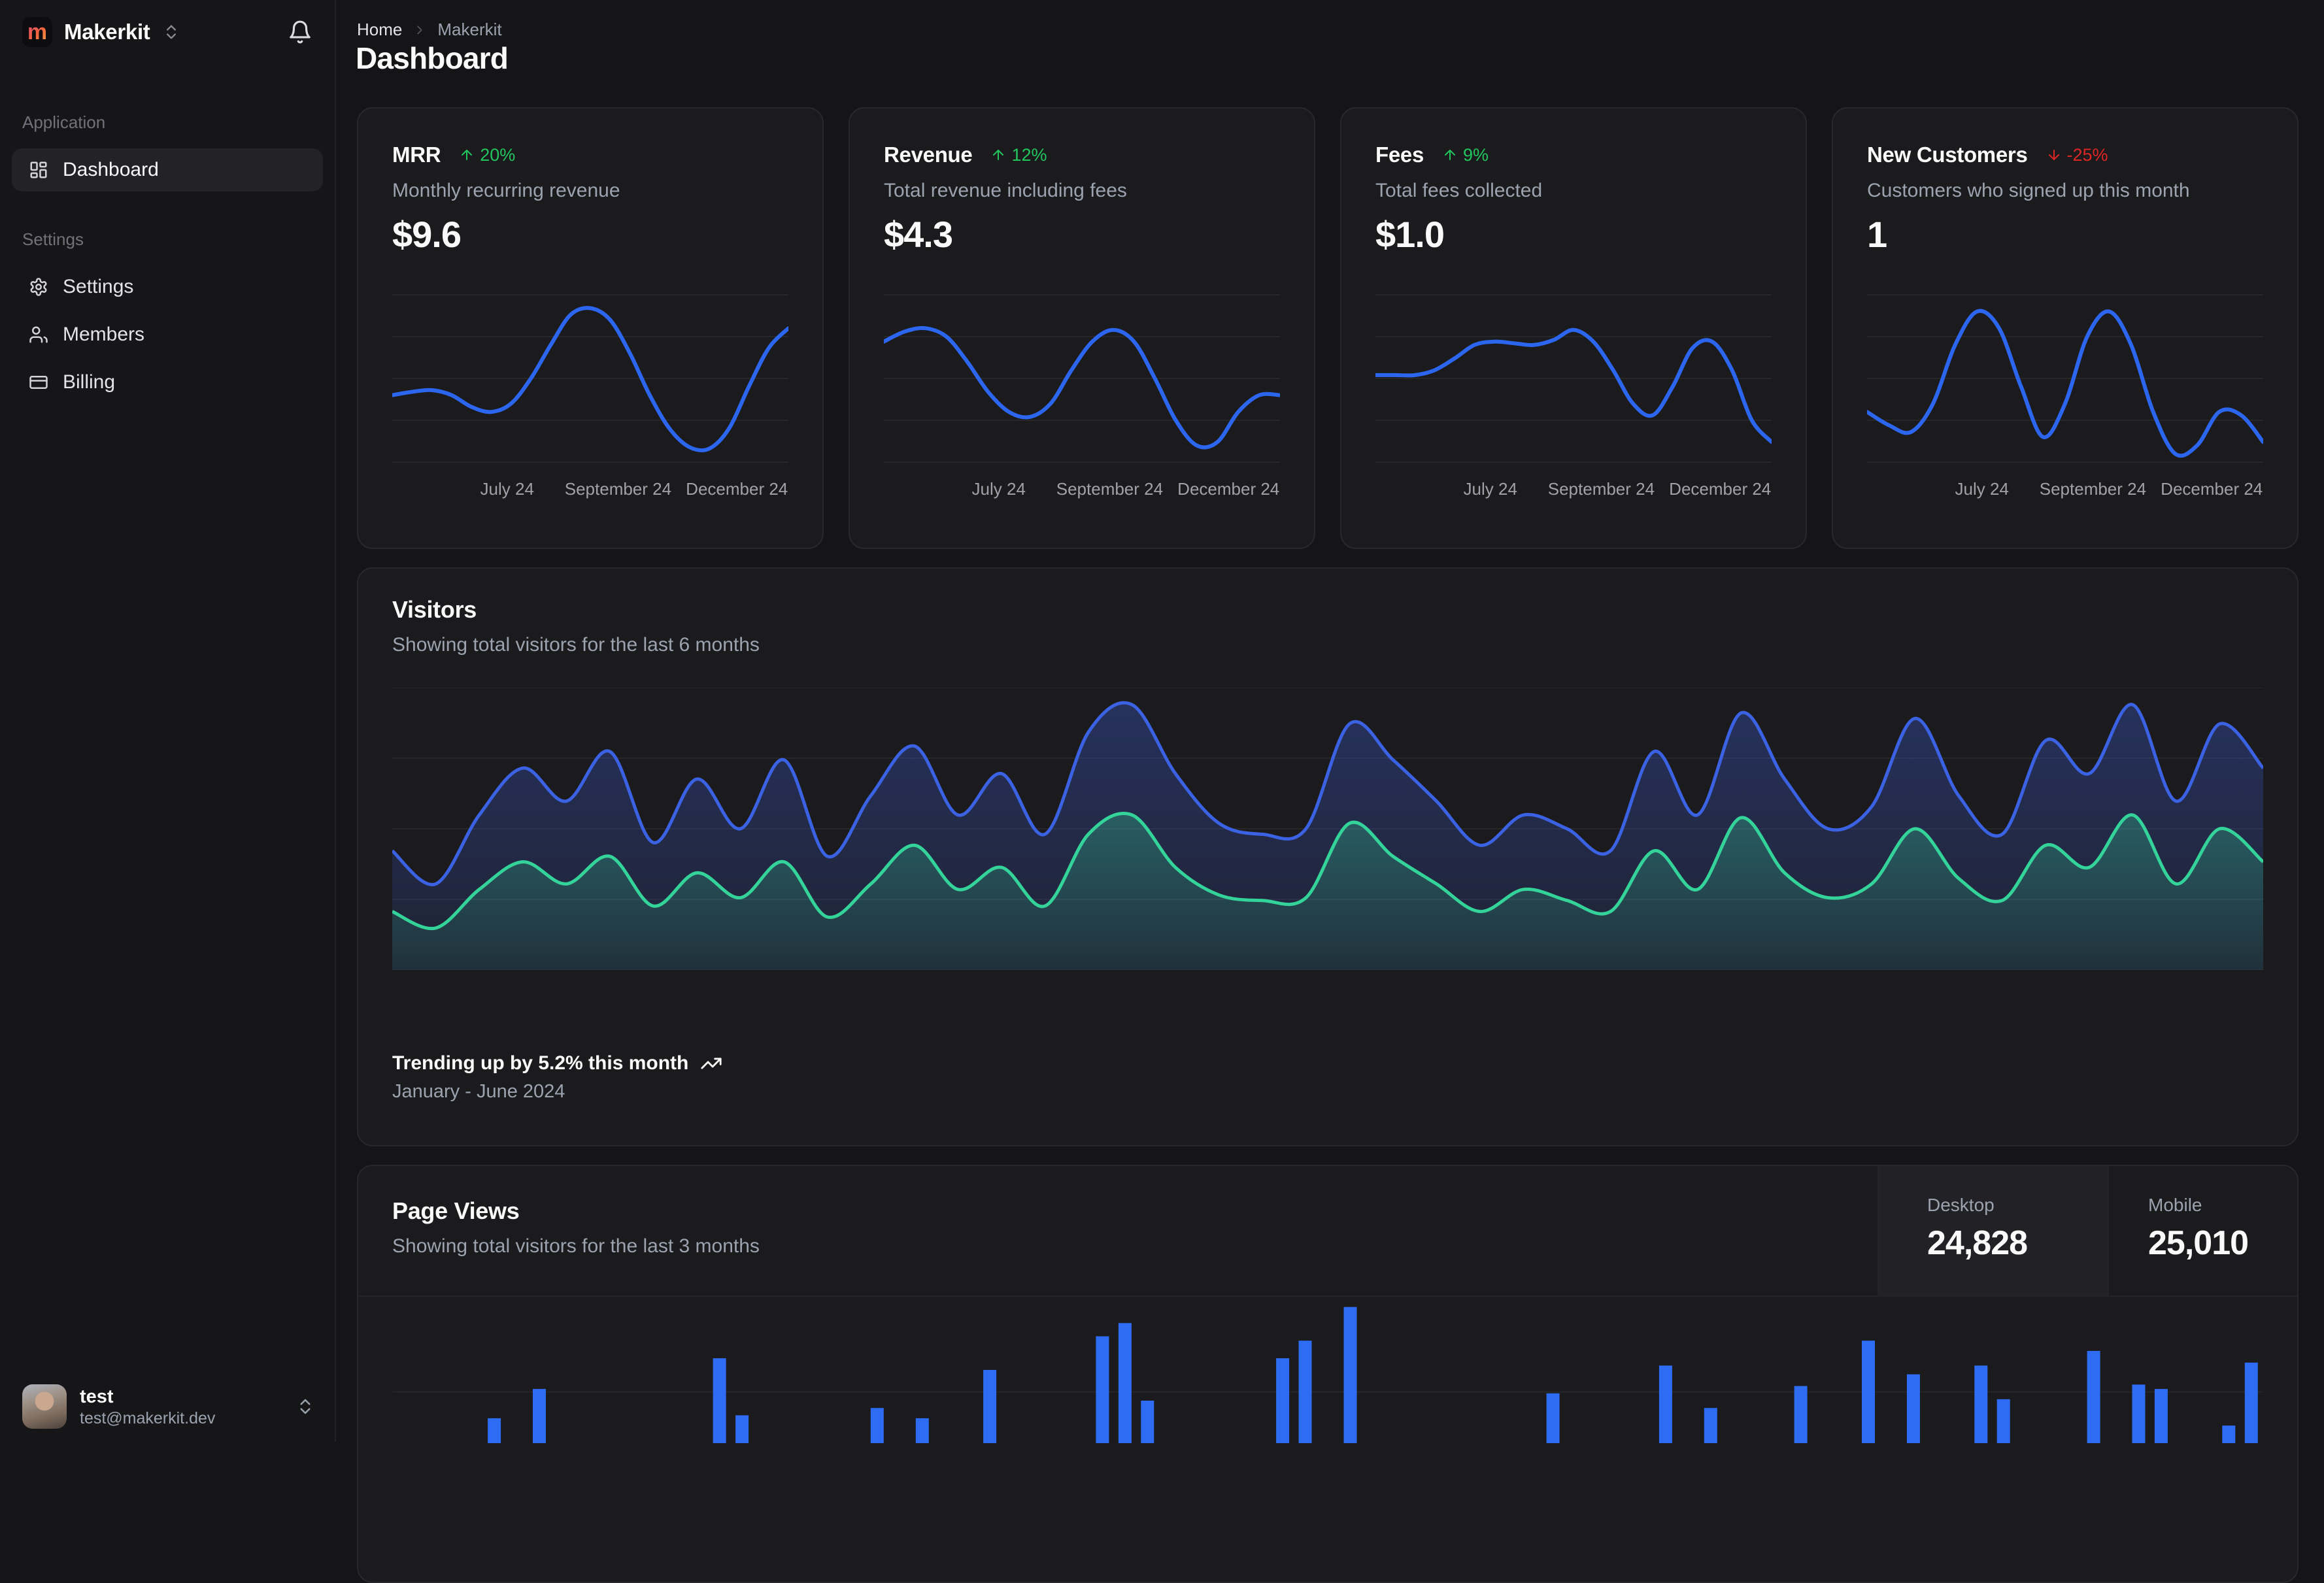 This screenshot has width=2324, height=1583. What do you see at coordinates (2018, 1205) in the screenshot?
I see `desktop-label: Desktop` at bounding box center [2018, 1205].